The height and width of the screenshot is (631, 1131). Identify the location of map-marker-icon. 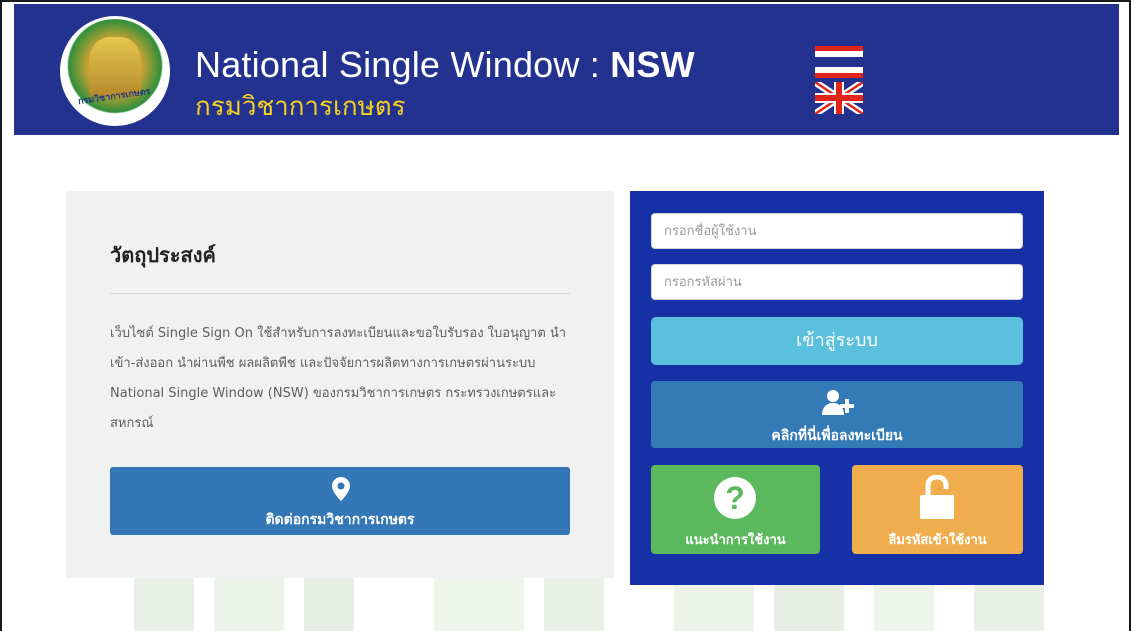
(341, 489).